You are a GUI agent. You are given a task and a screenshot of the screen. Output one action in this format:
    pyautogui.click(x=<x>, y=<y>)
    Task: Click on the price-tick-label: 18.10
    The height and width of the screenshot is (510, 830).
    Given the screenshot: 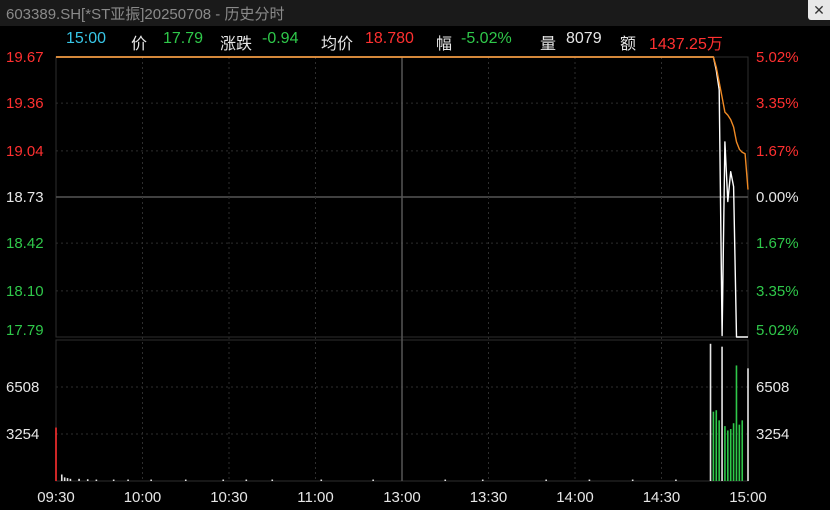 What is the action you would take?
    pyautogui.click(x=25, y=291)
    